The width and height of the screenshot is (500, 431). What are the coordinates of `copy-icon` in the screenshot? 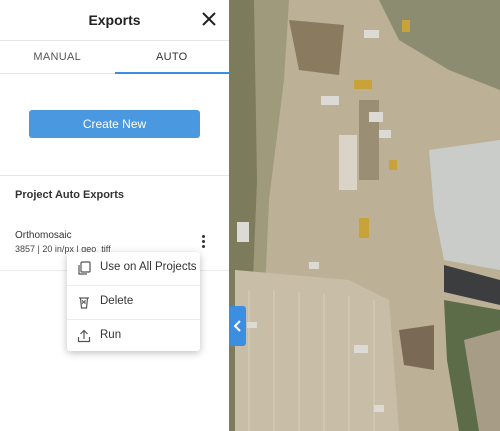 It's located at (84, 268).